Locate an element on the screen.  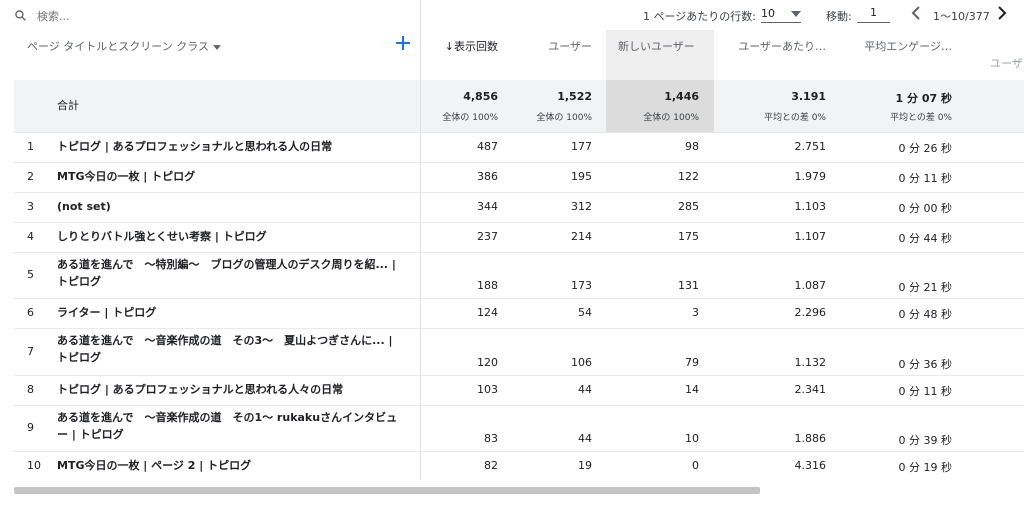
summary-views-sub: 全体の 100% is located at coordinates (470, 118).